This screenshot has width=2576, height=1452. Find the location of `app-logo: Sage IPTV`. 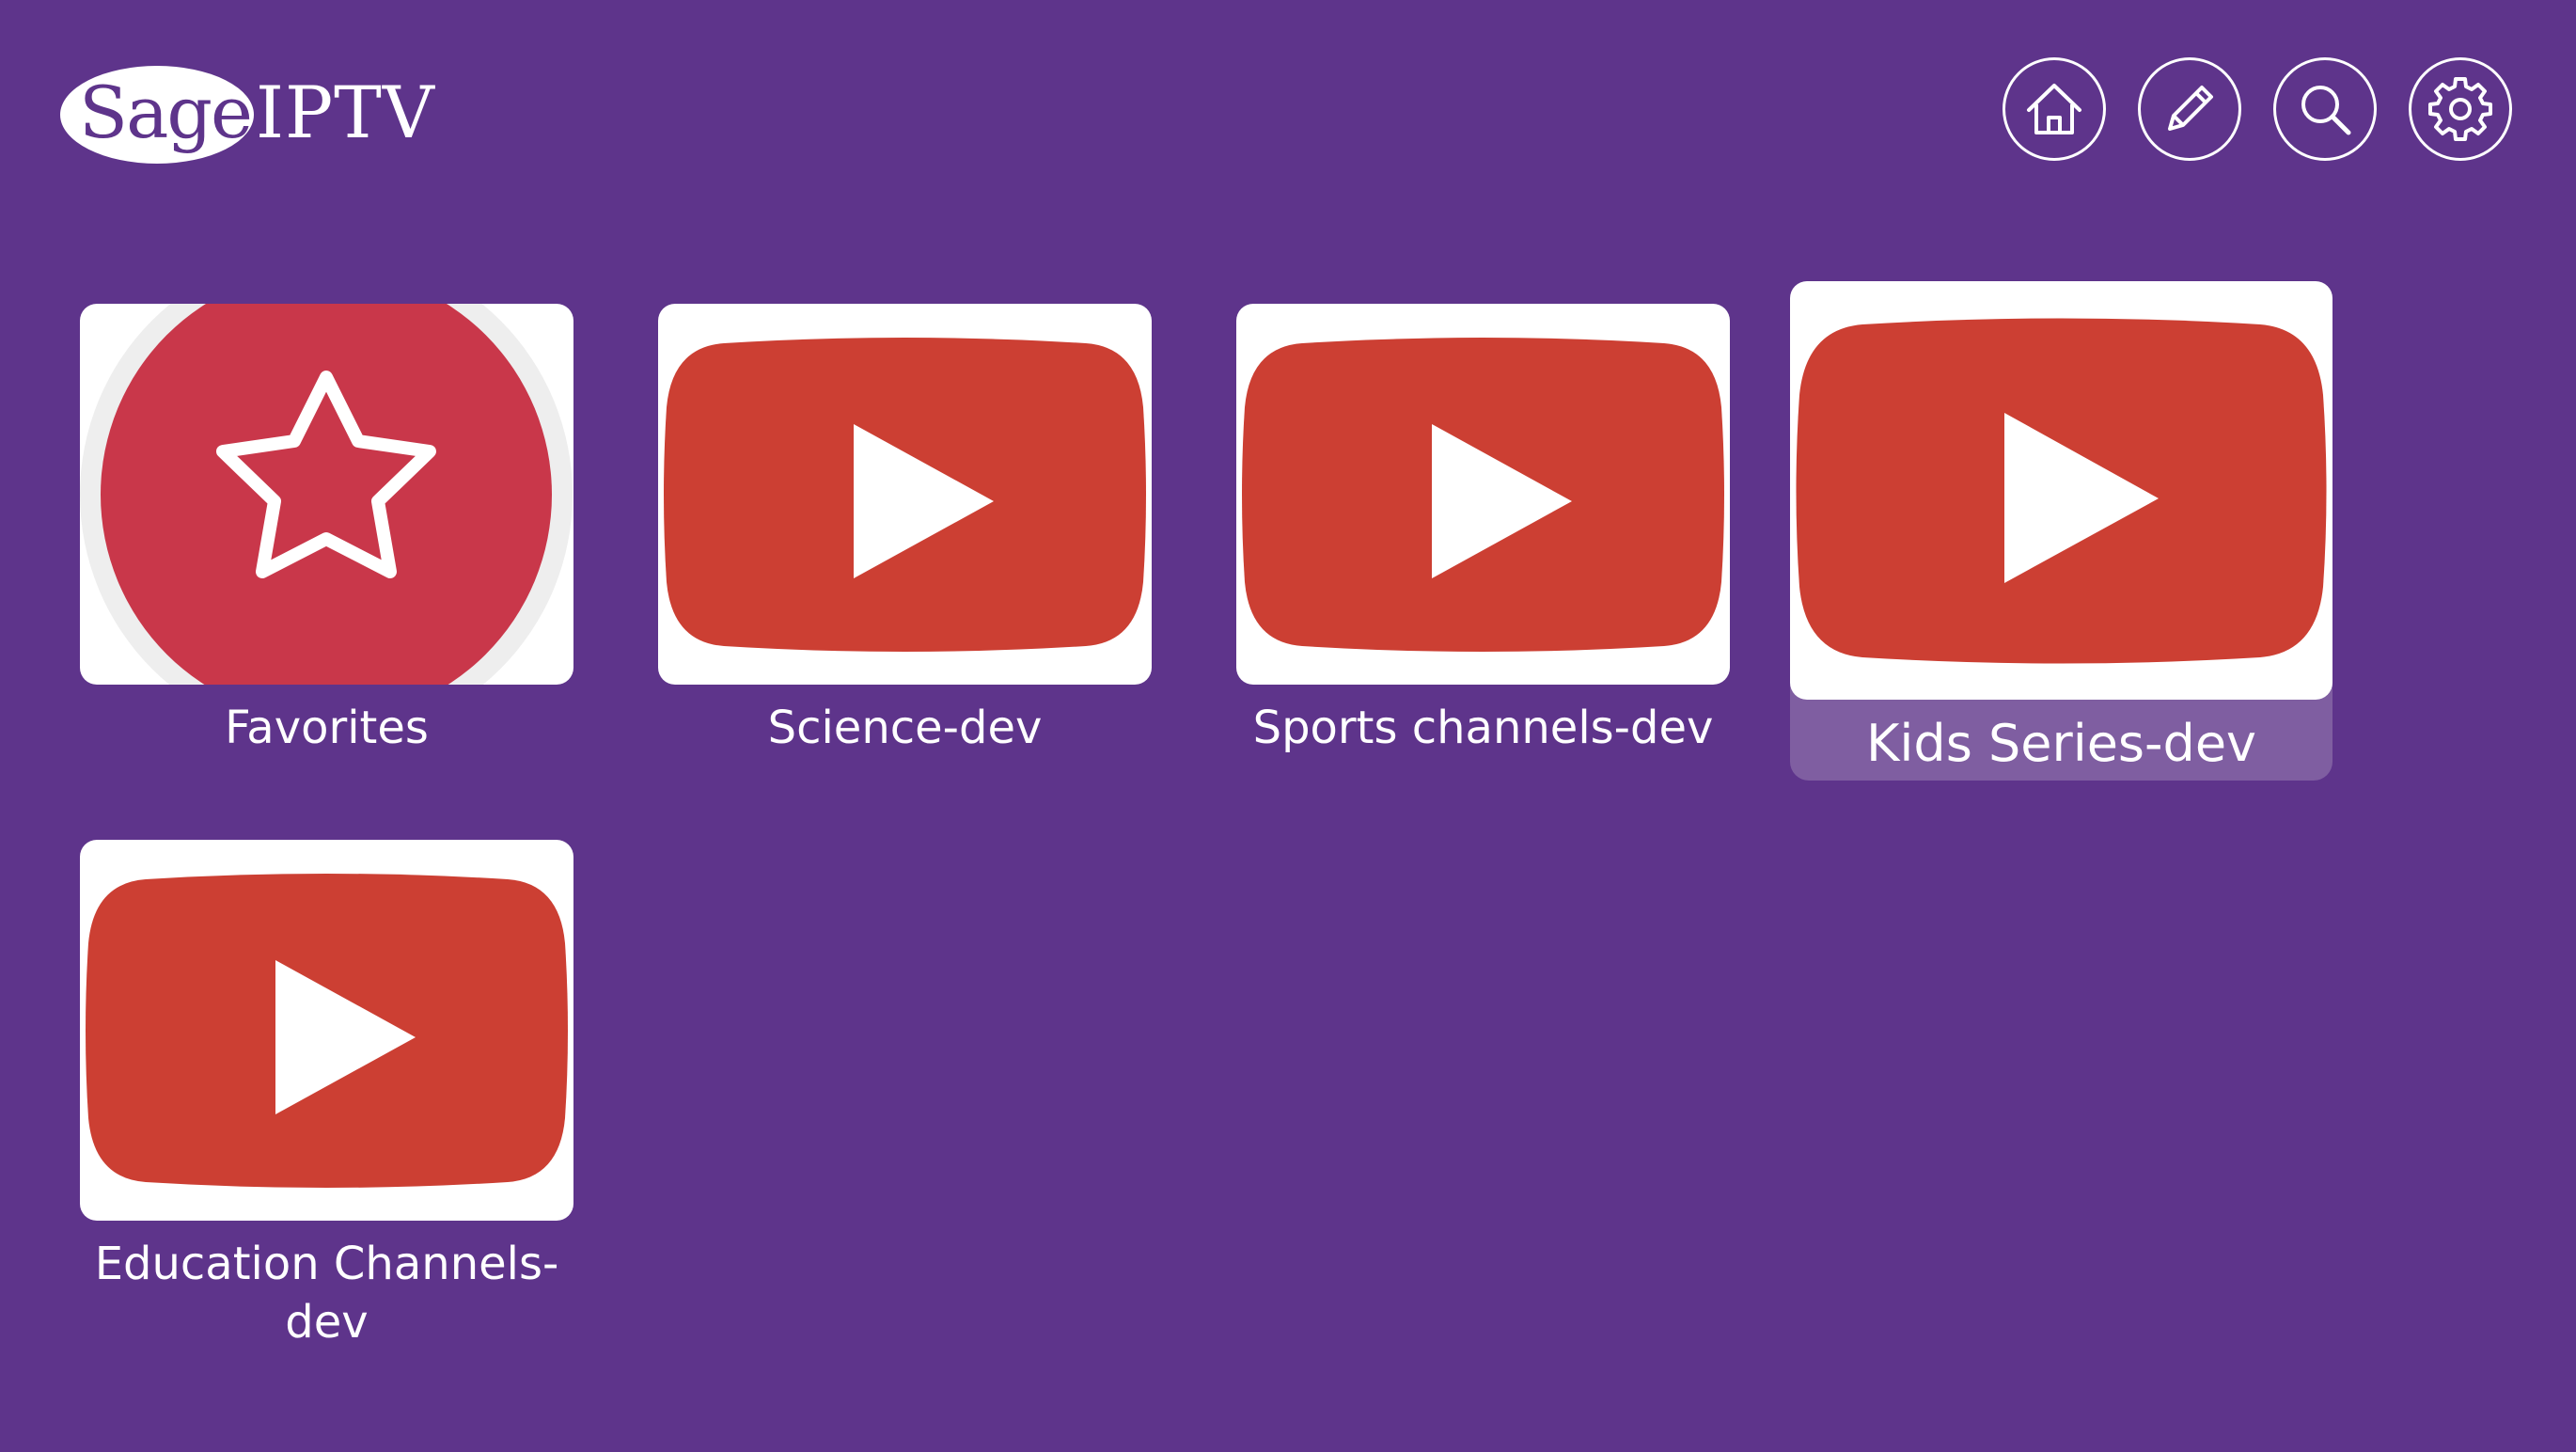

app-logo: Sage IPTV is located at coordinates (248, 114).